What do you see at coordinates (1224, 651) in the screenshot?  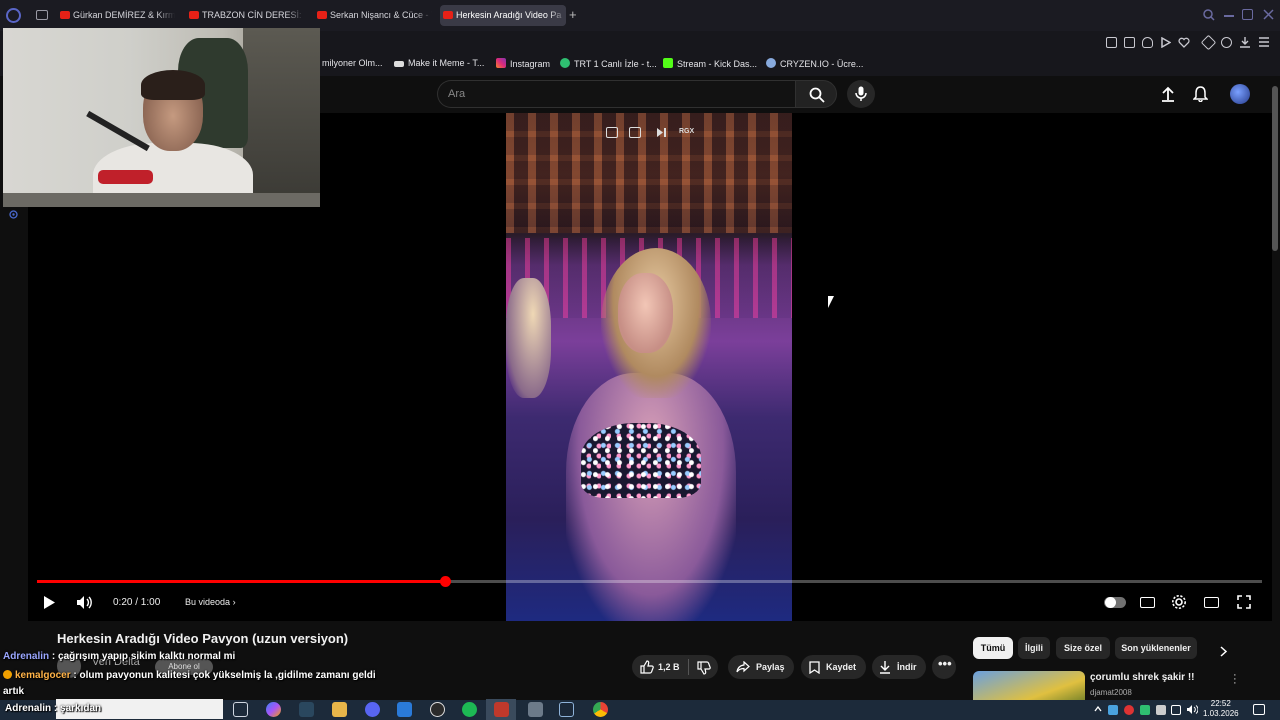 I see `chevron-right-icon` at bounding box center [1224, 651].